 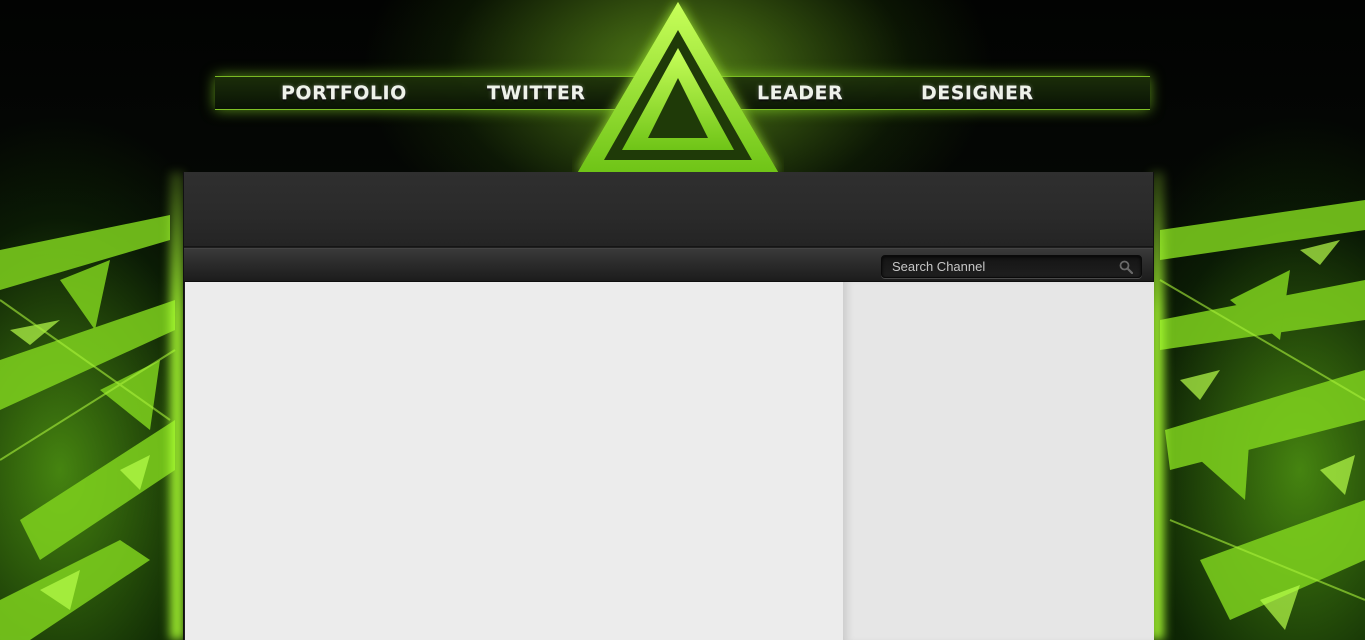 I want to click on nav-link-portfolio: PORTFOLIO, so click(x=344, y=93).